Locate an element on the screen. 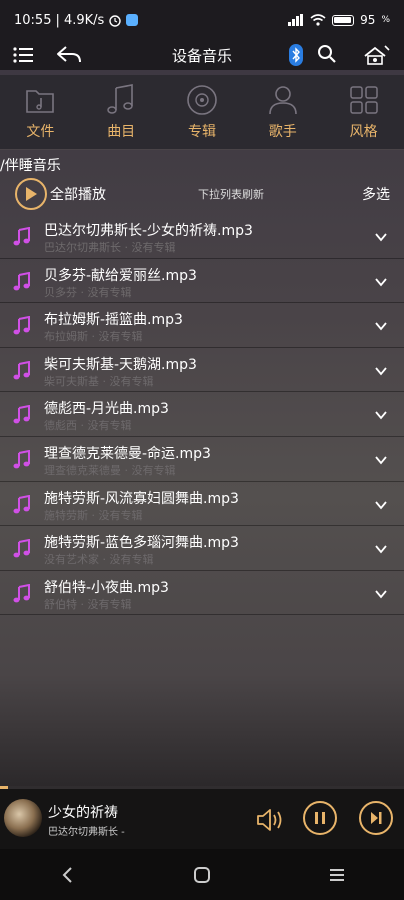  nav-home-button is located at coordinates (202, 875).